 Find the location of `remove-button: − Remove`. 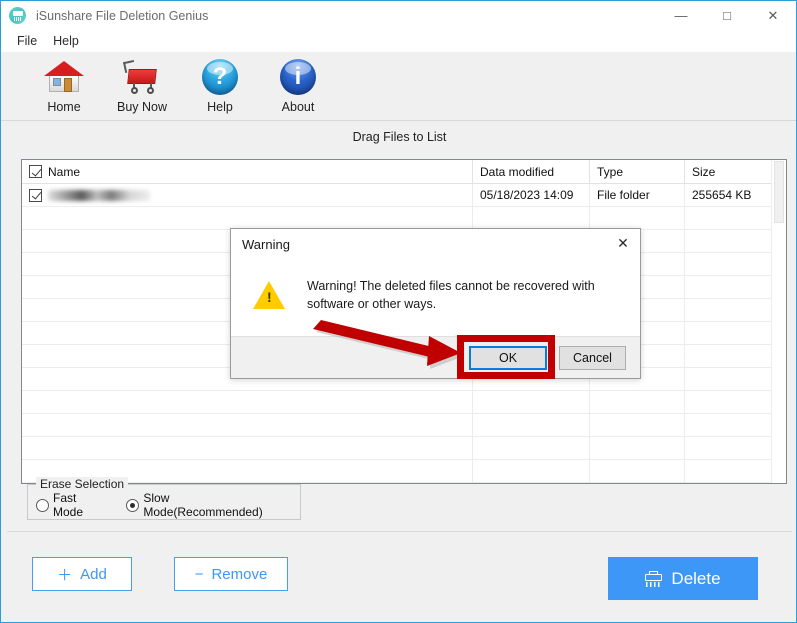

remove-button: − Remove is located at coordinates (231, 574).